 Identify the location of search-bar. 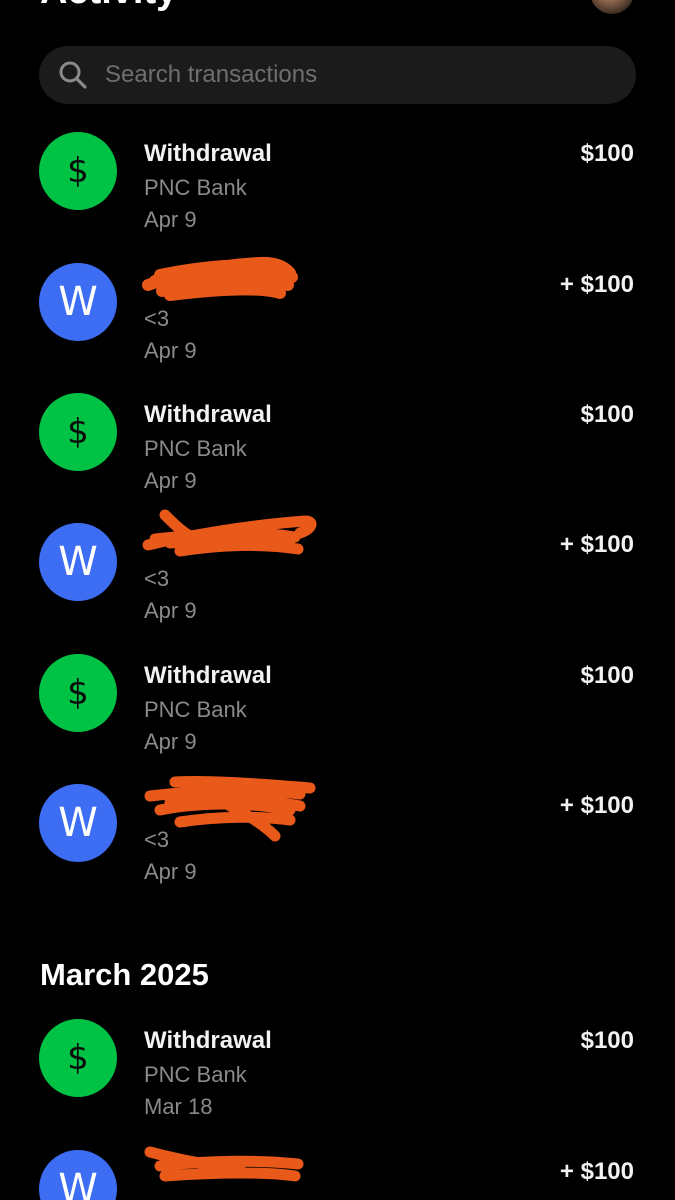
(337, 75).